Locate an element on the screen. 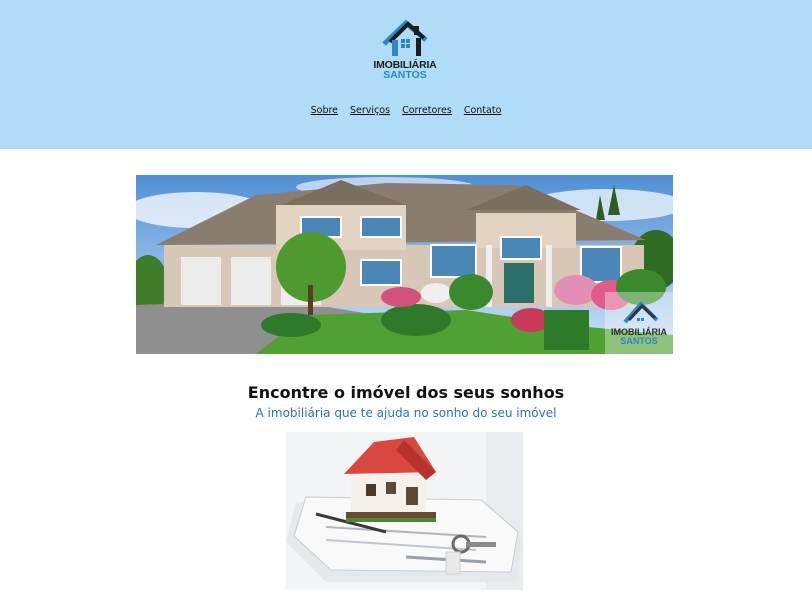 The image size is (812, 601). logo-wordmark: IMOBILIÁRIA SANTOS is located at coordinates (405, 70).